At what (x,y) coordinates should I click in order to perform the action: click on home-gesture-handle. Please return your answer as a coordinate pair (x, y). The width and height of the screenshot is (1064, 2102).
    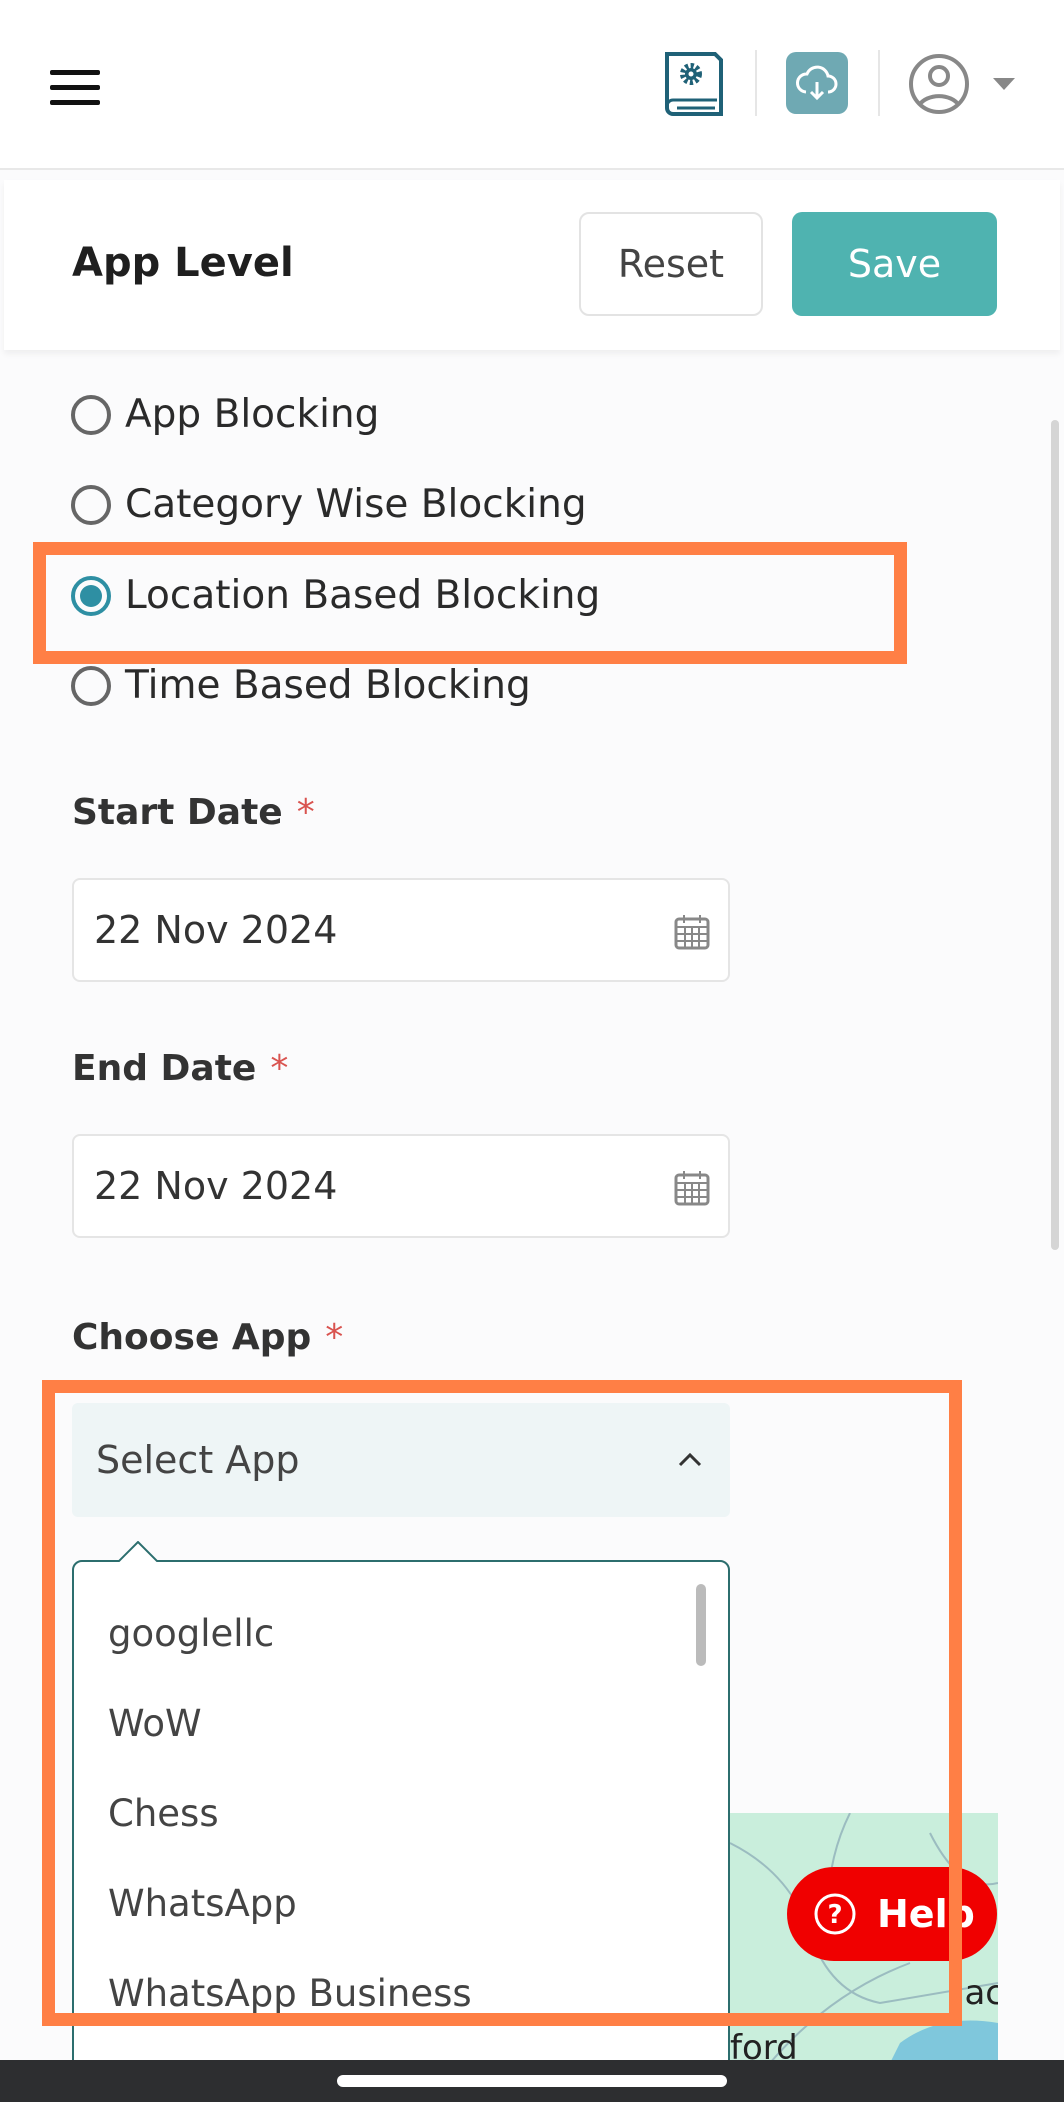
    Looking at the image, I should click on (532, 2081).